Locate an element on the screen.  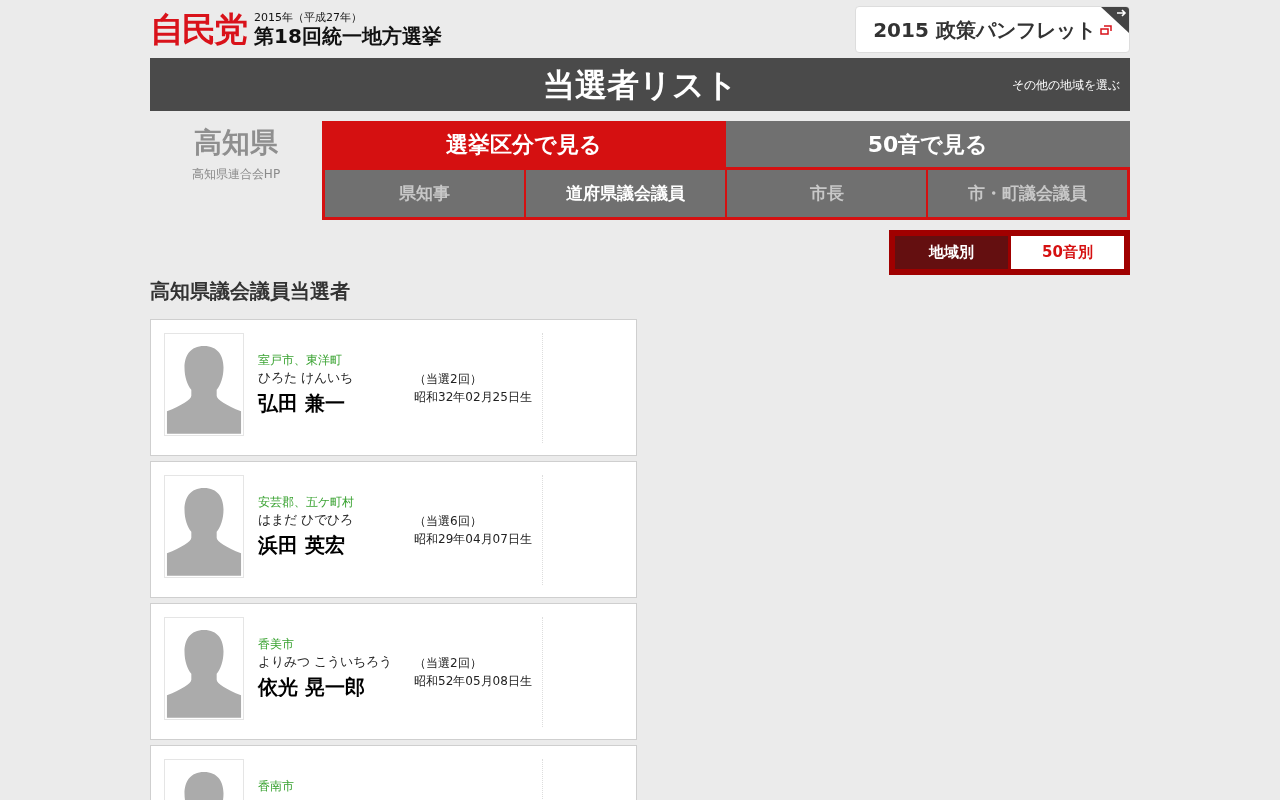
sort-option: 50音別 is located at coordinates (1067, 252).